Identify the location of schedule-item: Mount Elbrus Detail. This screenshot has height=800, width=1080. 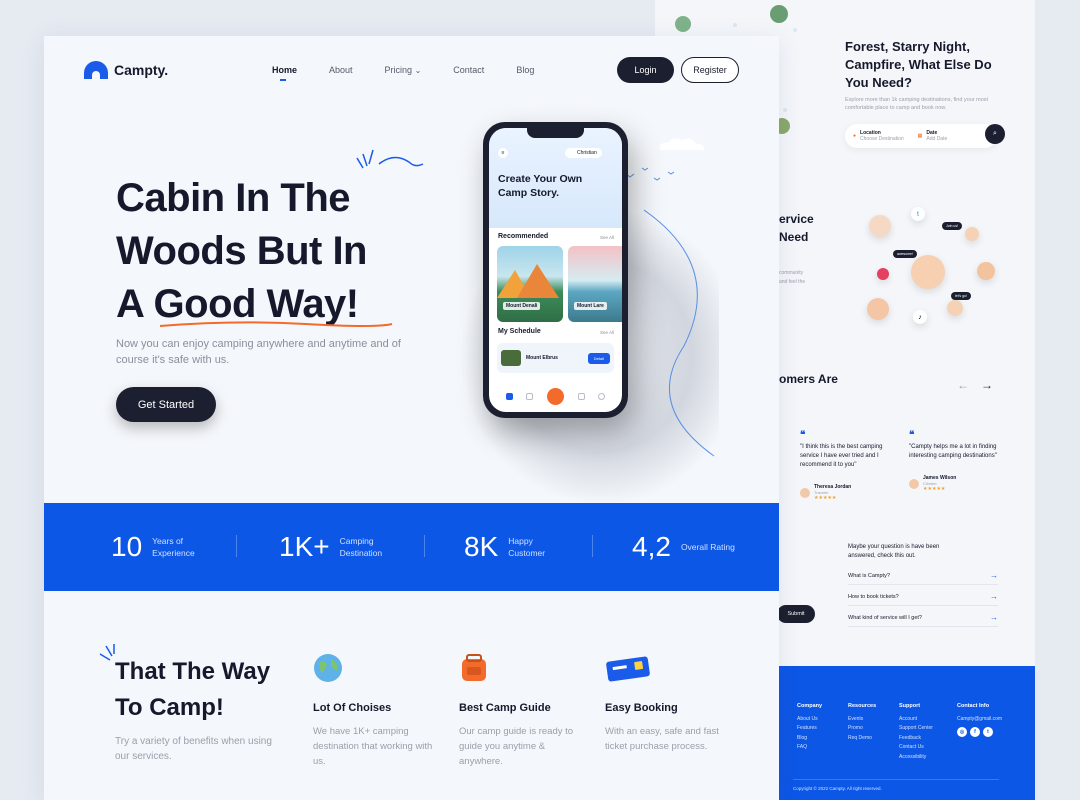
(555, 358).